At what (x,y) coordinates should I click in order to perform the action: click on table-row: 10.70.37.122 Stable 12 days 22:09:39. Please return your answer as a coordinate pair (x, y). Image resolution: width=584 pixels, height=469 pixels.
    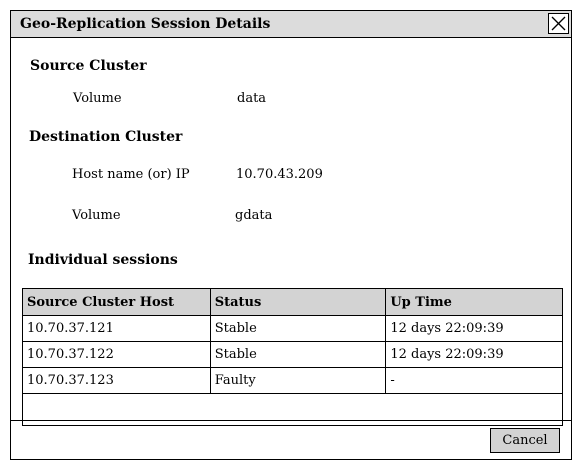
    Looking at the image, I should click on (292, 354).